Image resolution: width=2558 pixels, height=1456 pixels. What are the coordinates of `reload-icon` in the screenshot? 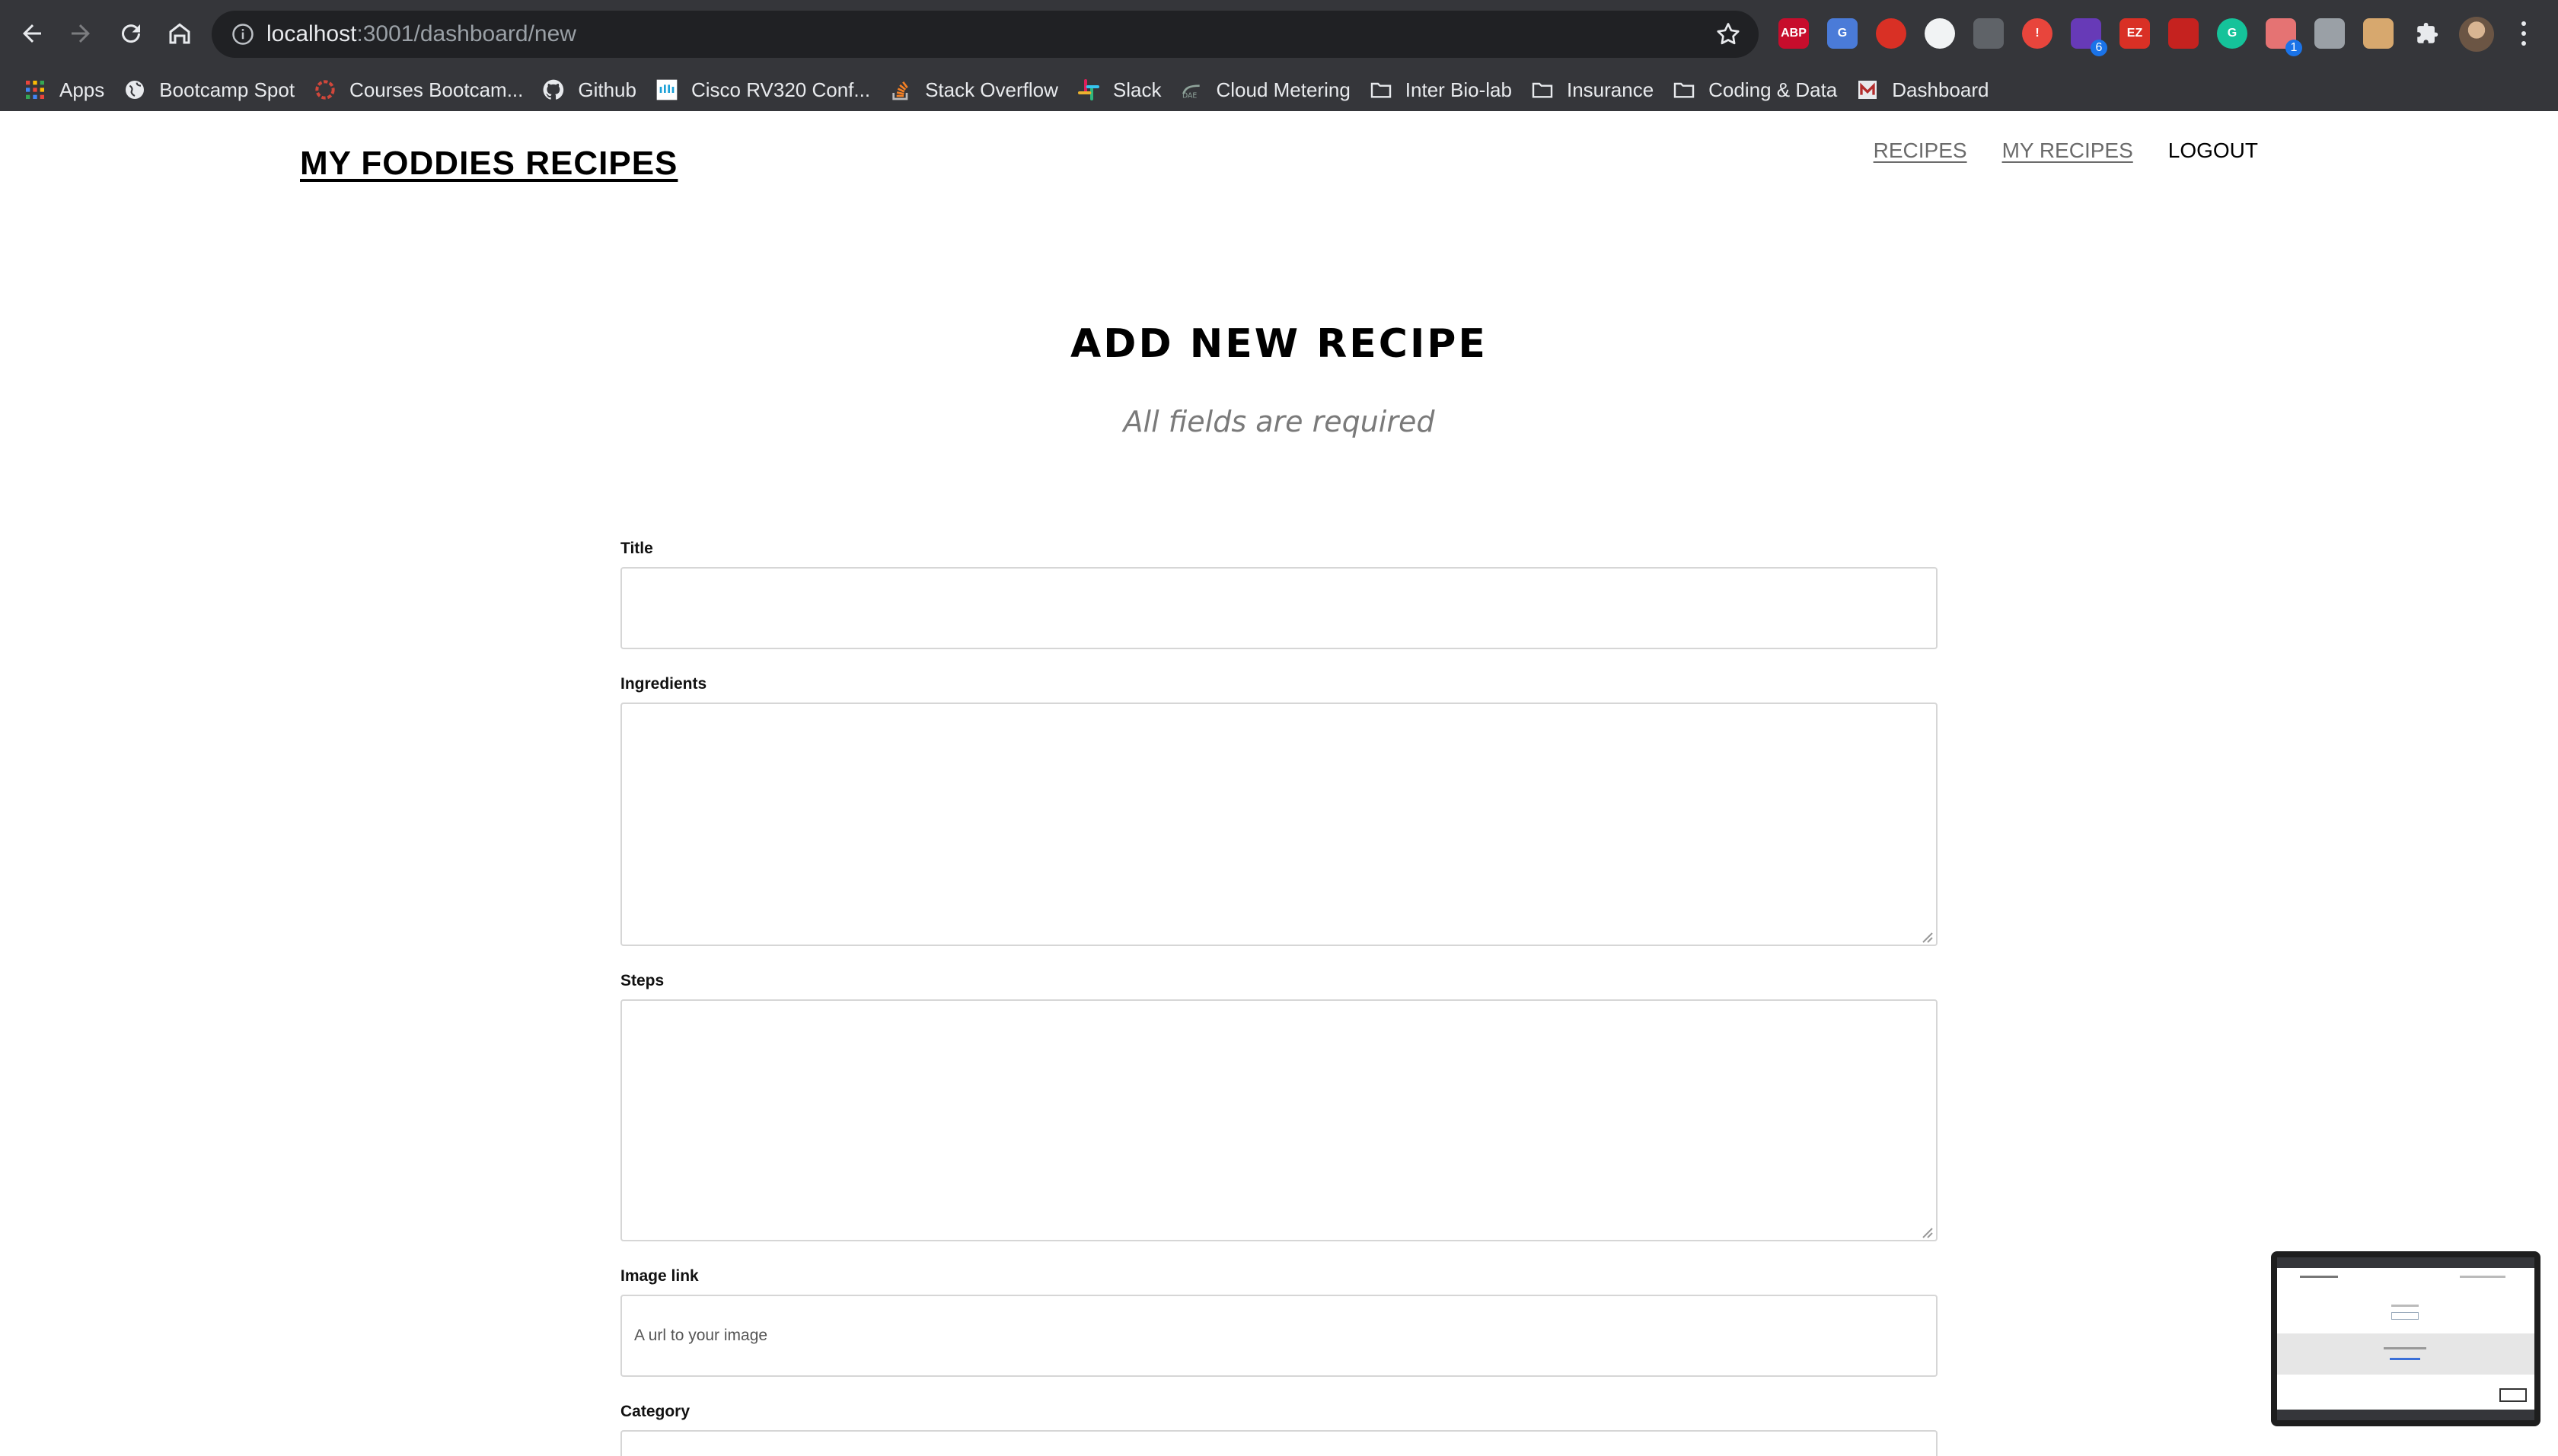 It's located at (131, 33).